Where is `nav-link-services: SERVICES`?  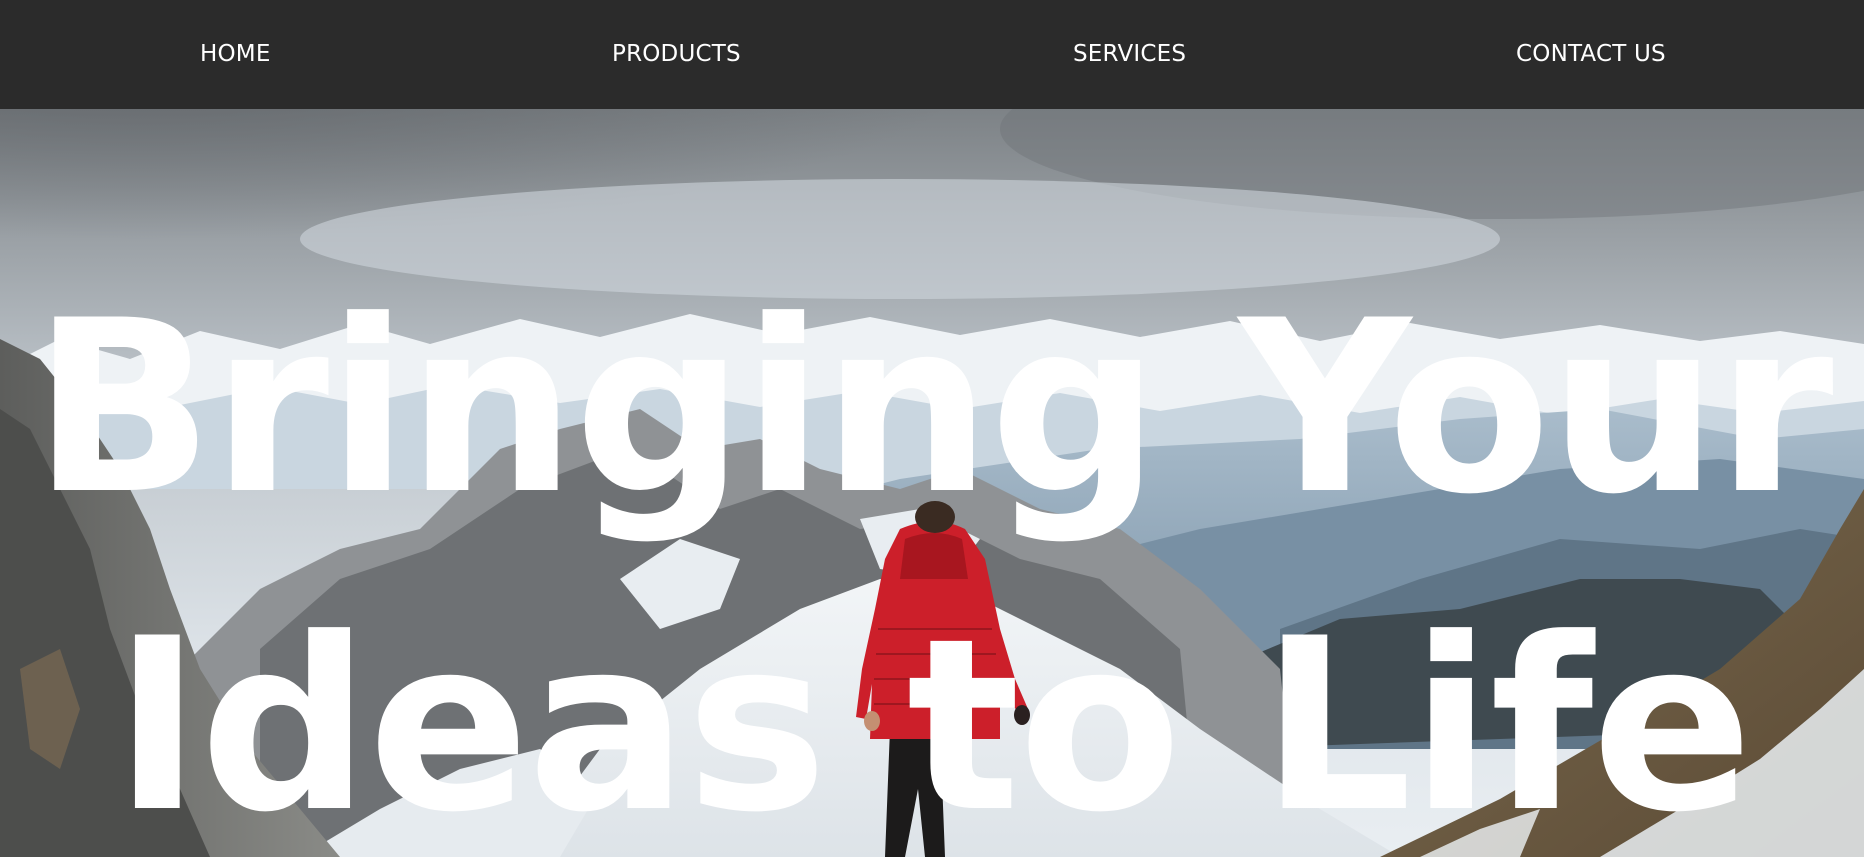
nav-link-services: SERVICES is located at coordinates (1129, 54).